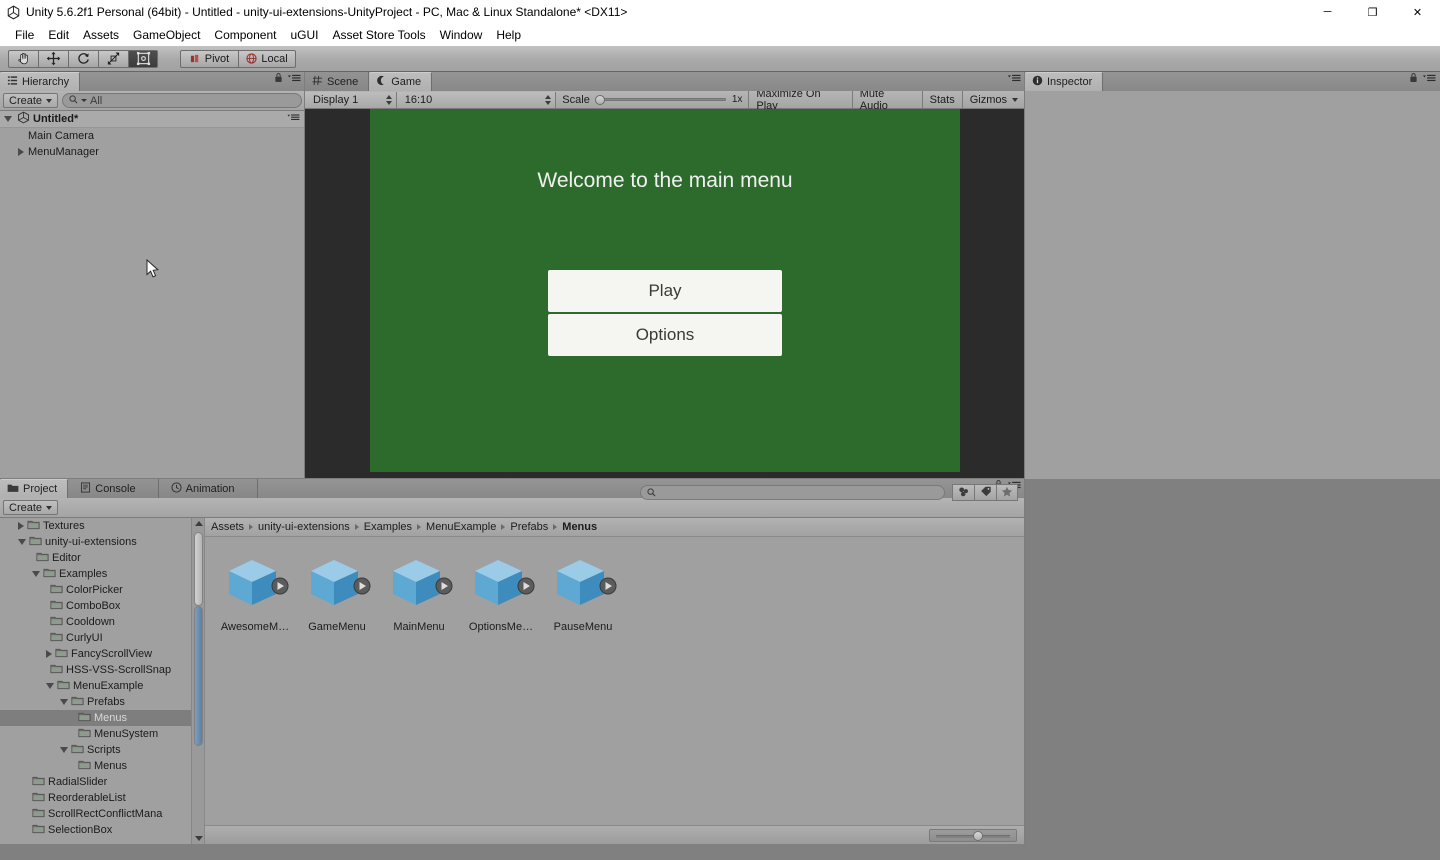 This screenshot has width=1440, height=860. Describe the element at coordinates (378, 35) in the screenshot. I see `menu-item-asset-store-tools: Asset Store Tools` at that location.